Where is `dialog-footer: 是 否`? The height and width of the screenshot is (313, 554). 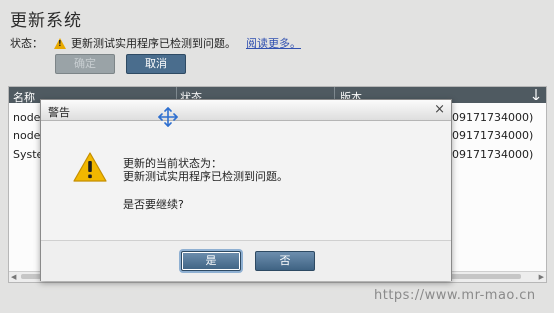
dialog-footer: 是 否 is located at coordinates (246, 260).